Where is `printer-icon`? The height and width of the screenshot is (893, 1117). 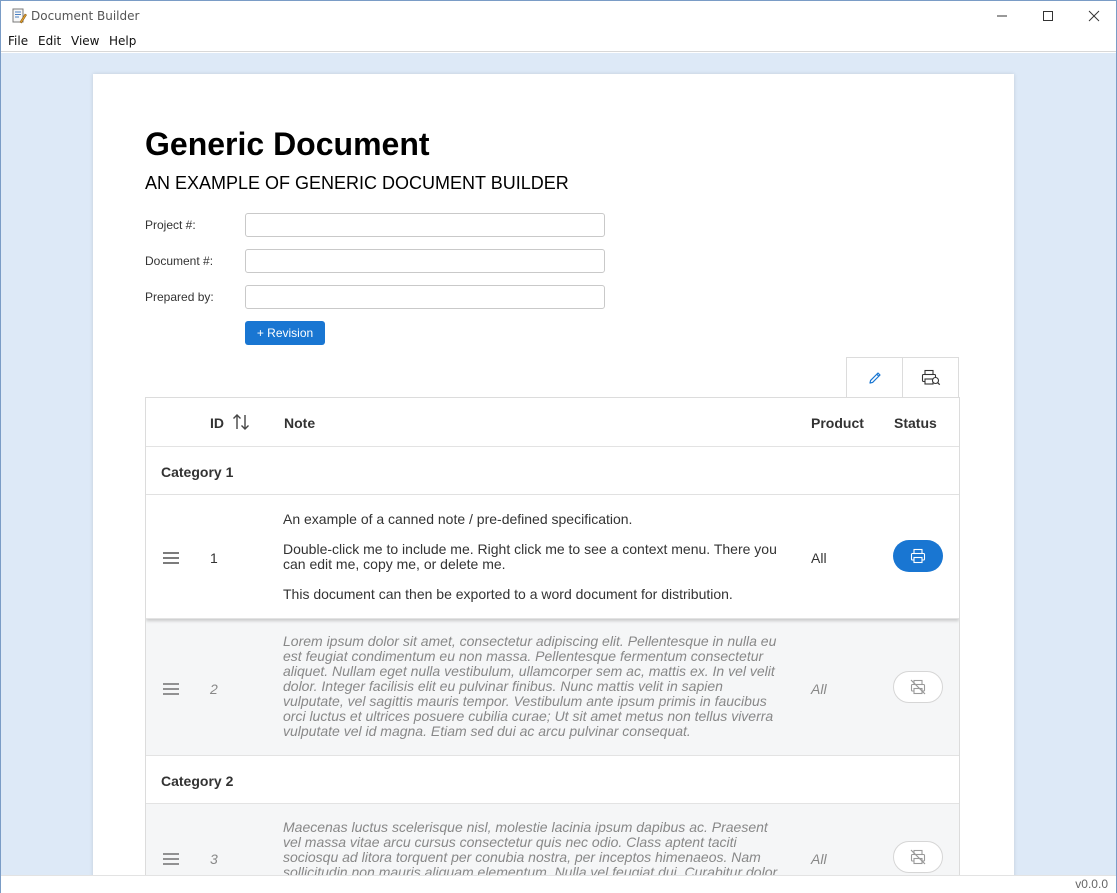 printer-icon is located at coordinates (918, 556).